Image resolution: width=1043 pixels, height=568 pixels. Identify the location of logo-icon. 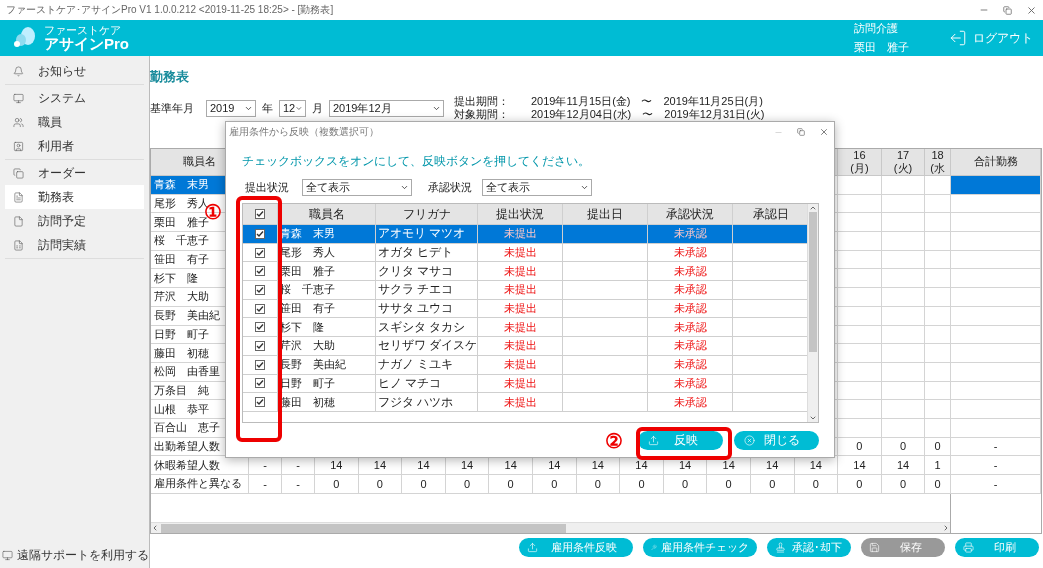
(25, 38).